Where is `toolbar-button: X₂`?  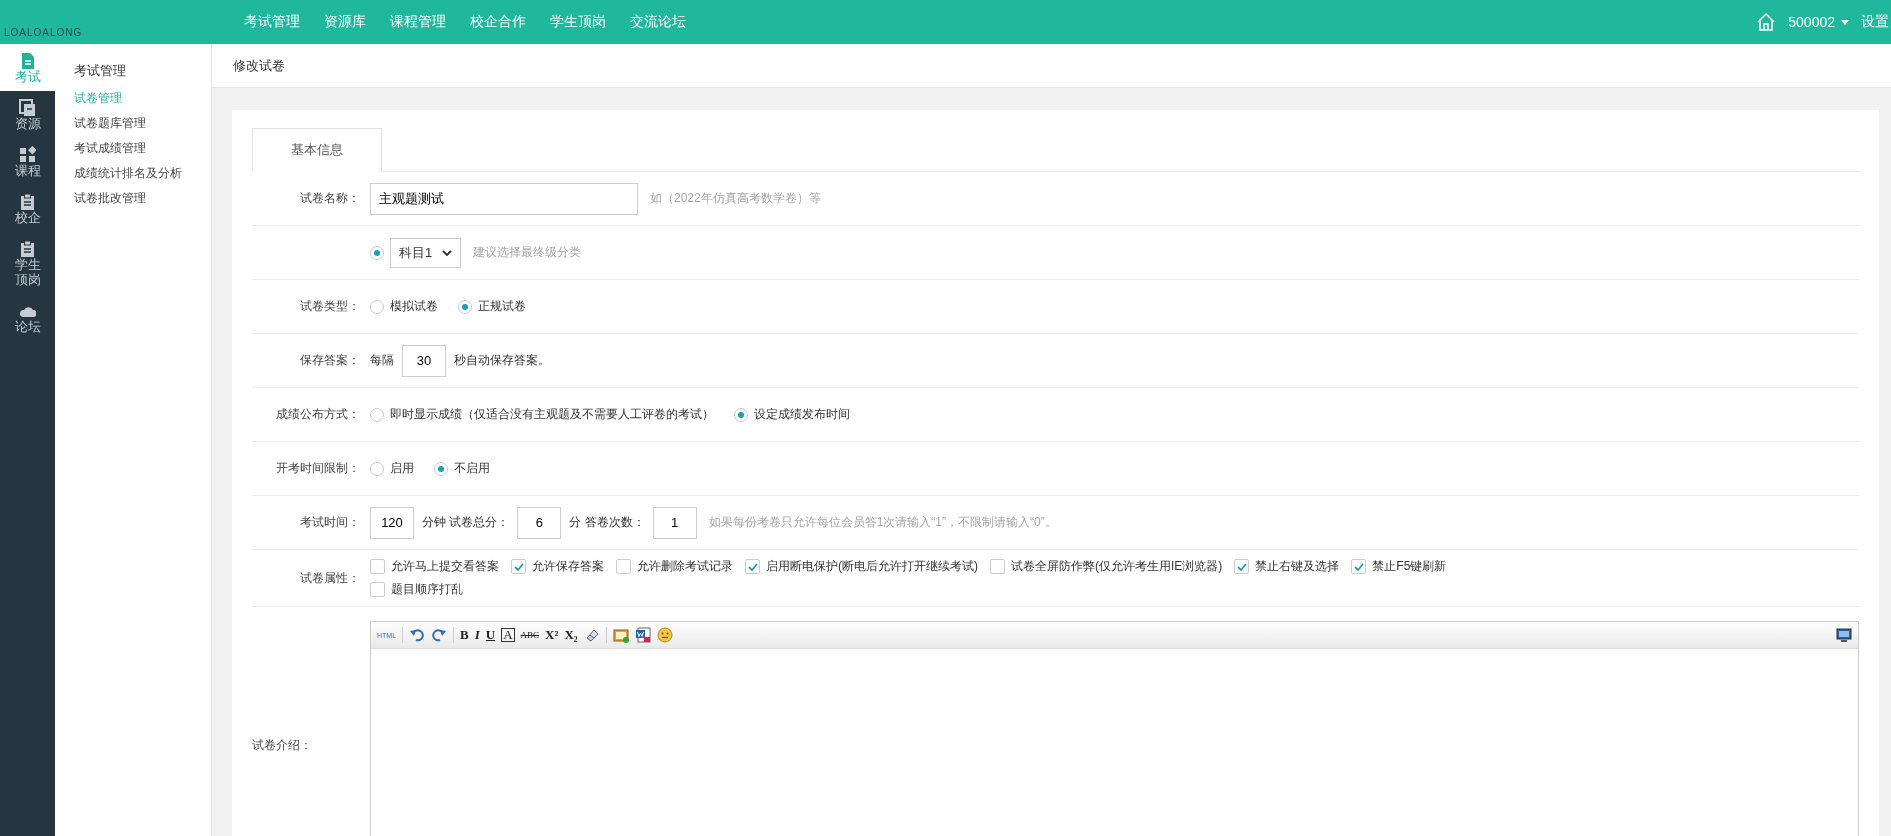 toolbar-button: X₂ is located at coordinates (571, 635).